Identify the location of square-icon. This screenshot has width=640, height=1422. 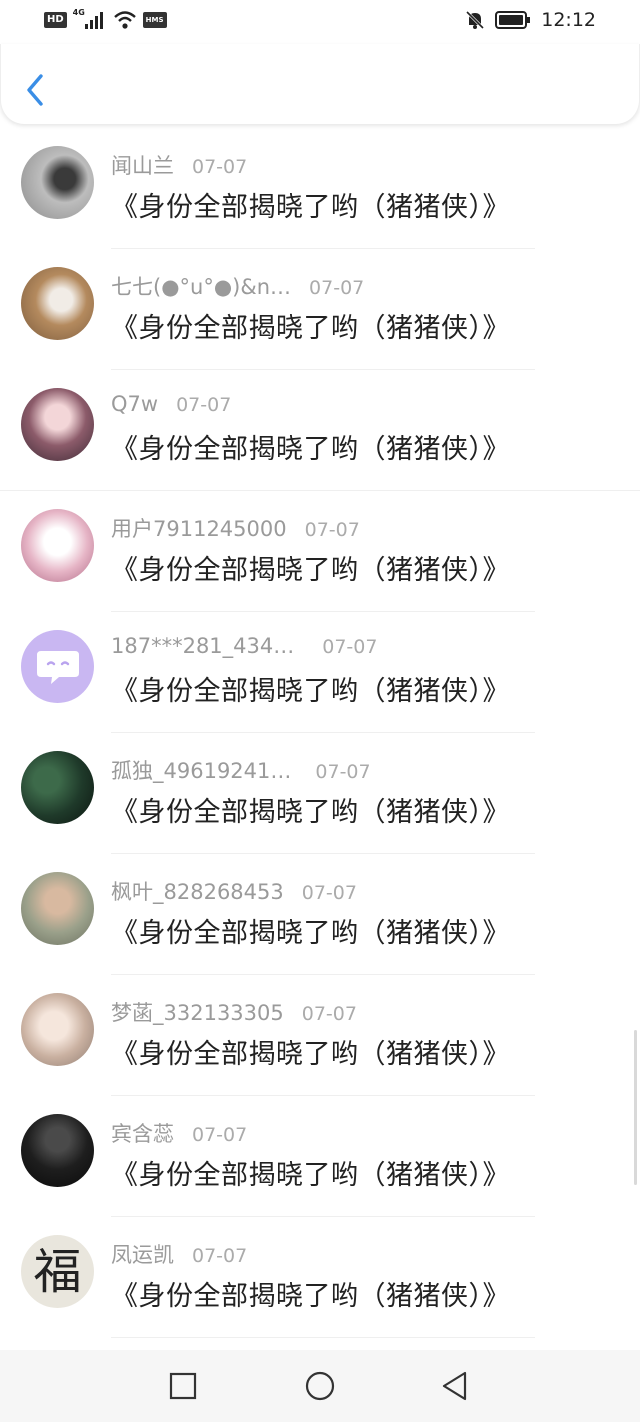
(183, 1386).